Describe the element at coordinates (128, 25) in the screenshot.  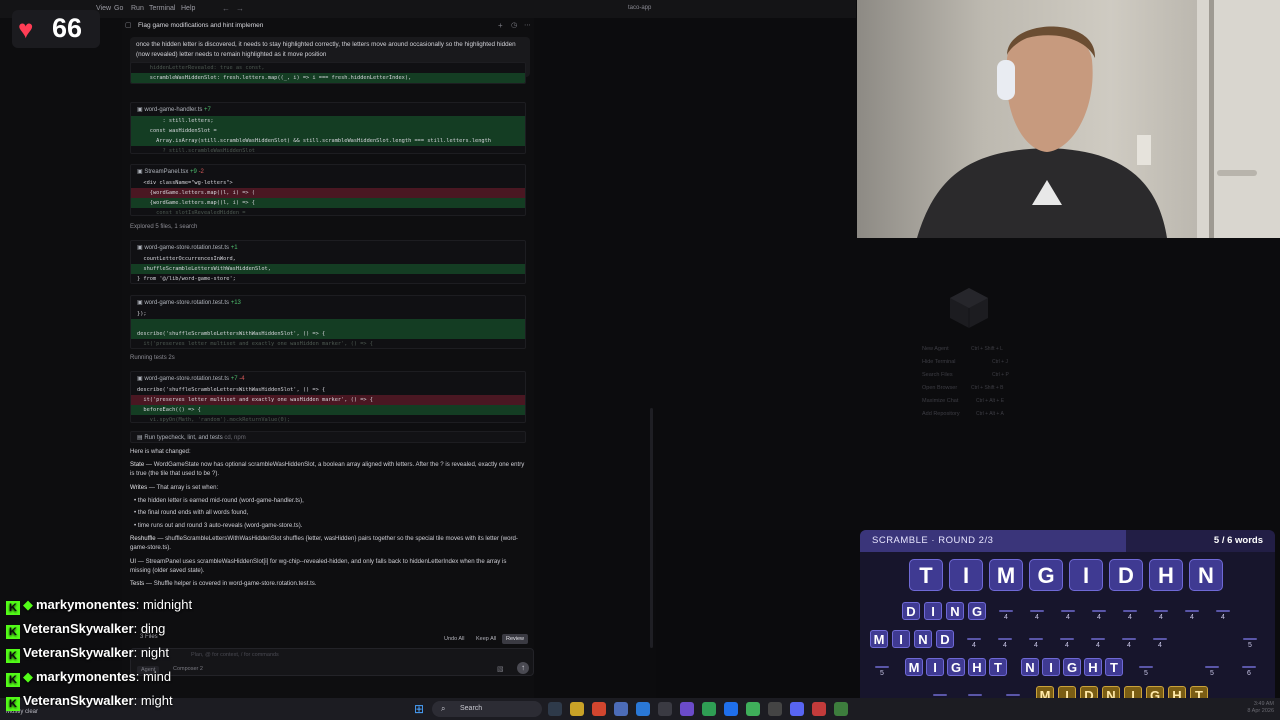
I see `panel-icon: ▢` at that location.